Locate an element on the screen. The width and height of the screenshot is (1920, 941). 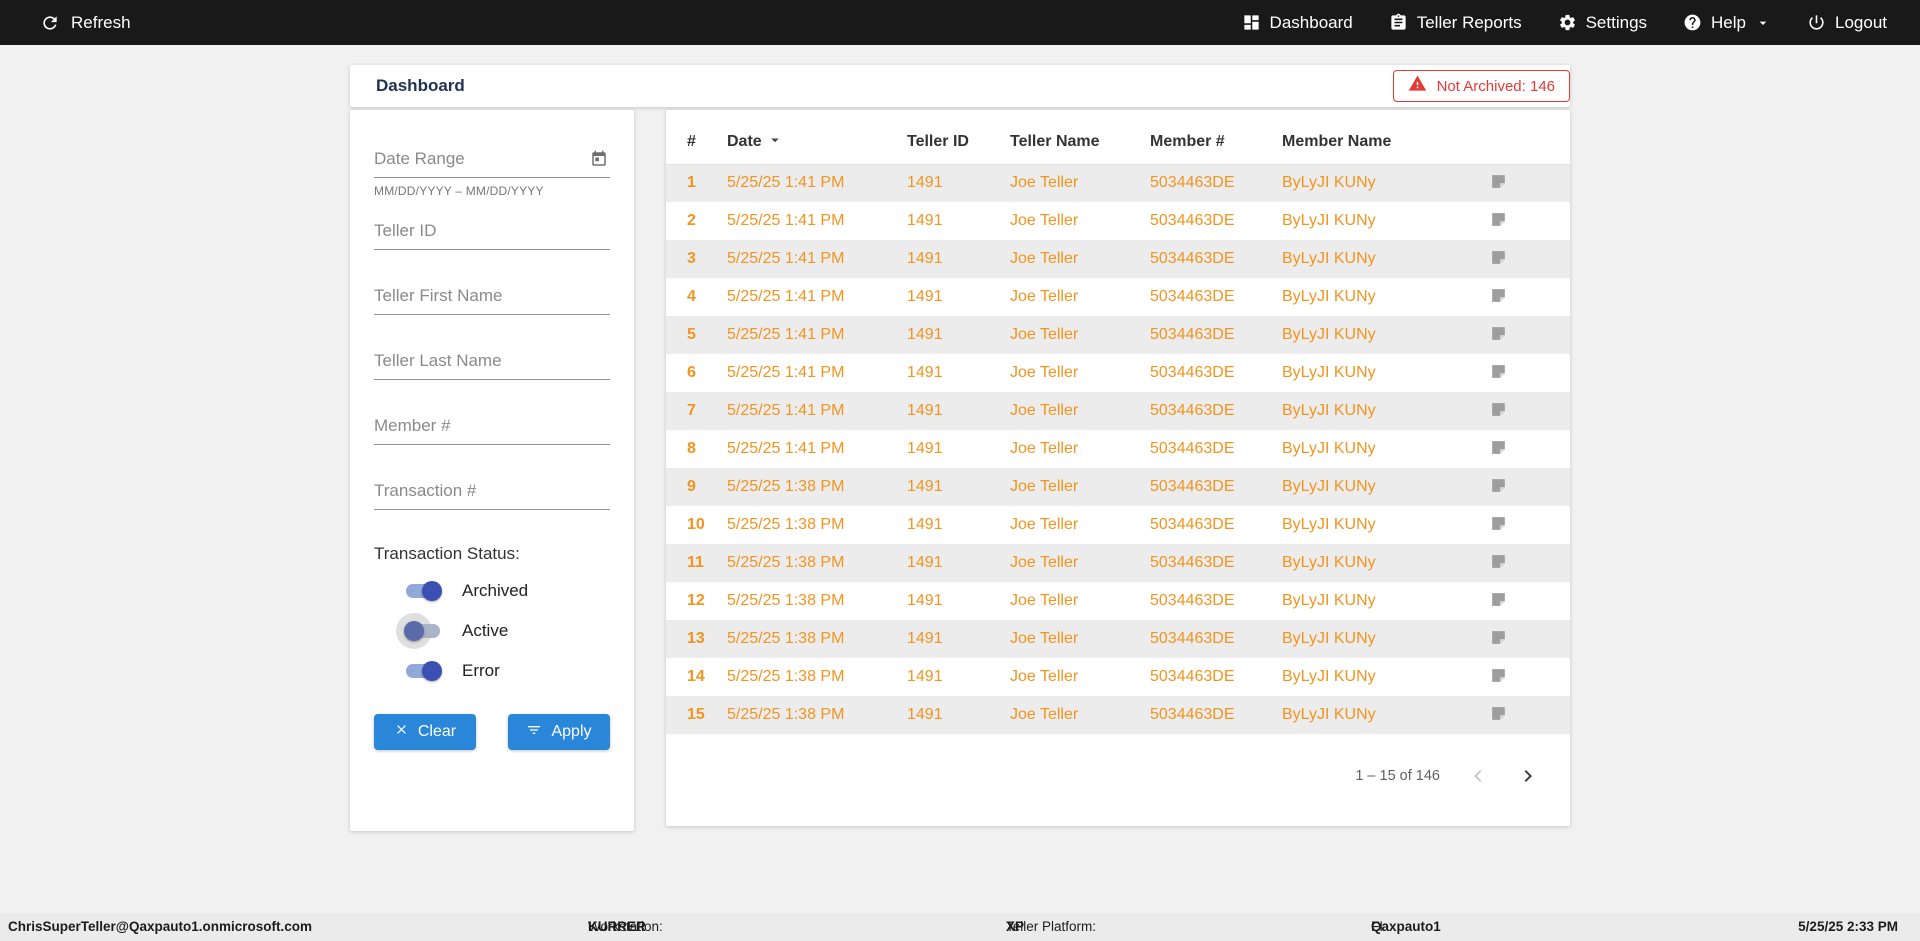
teller-id-input is located at coordinates (492, 231).